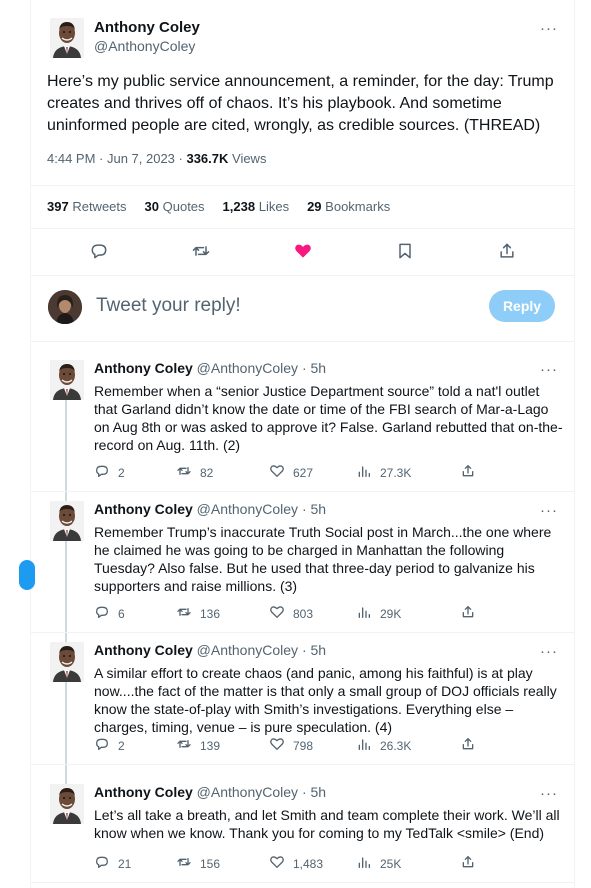  Describe the element at coordinates (116, 158) in the screenshot. I see `tweet-timestamp: 4:44 PM · Jun 7, 2023 ·` at that location.